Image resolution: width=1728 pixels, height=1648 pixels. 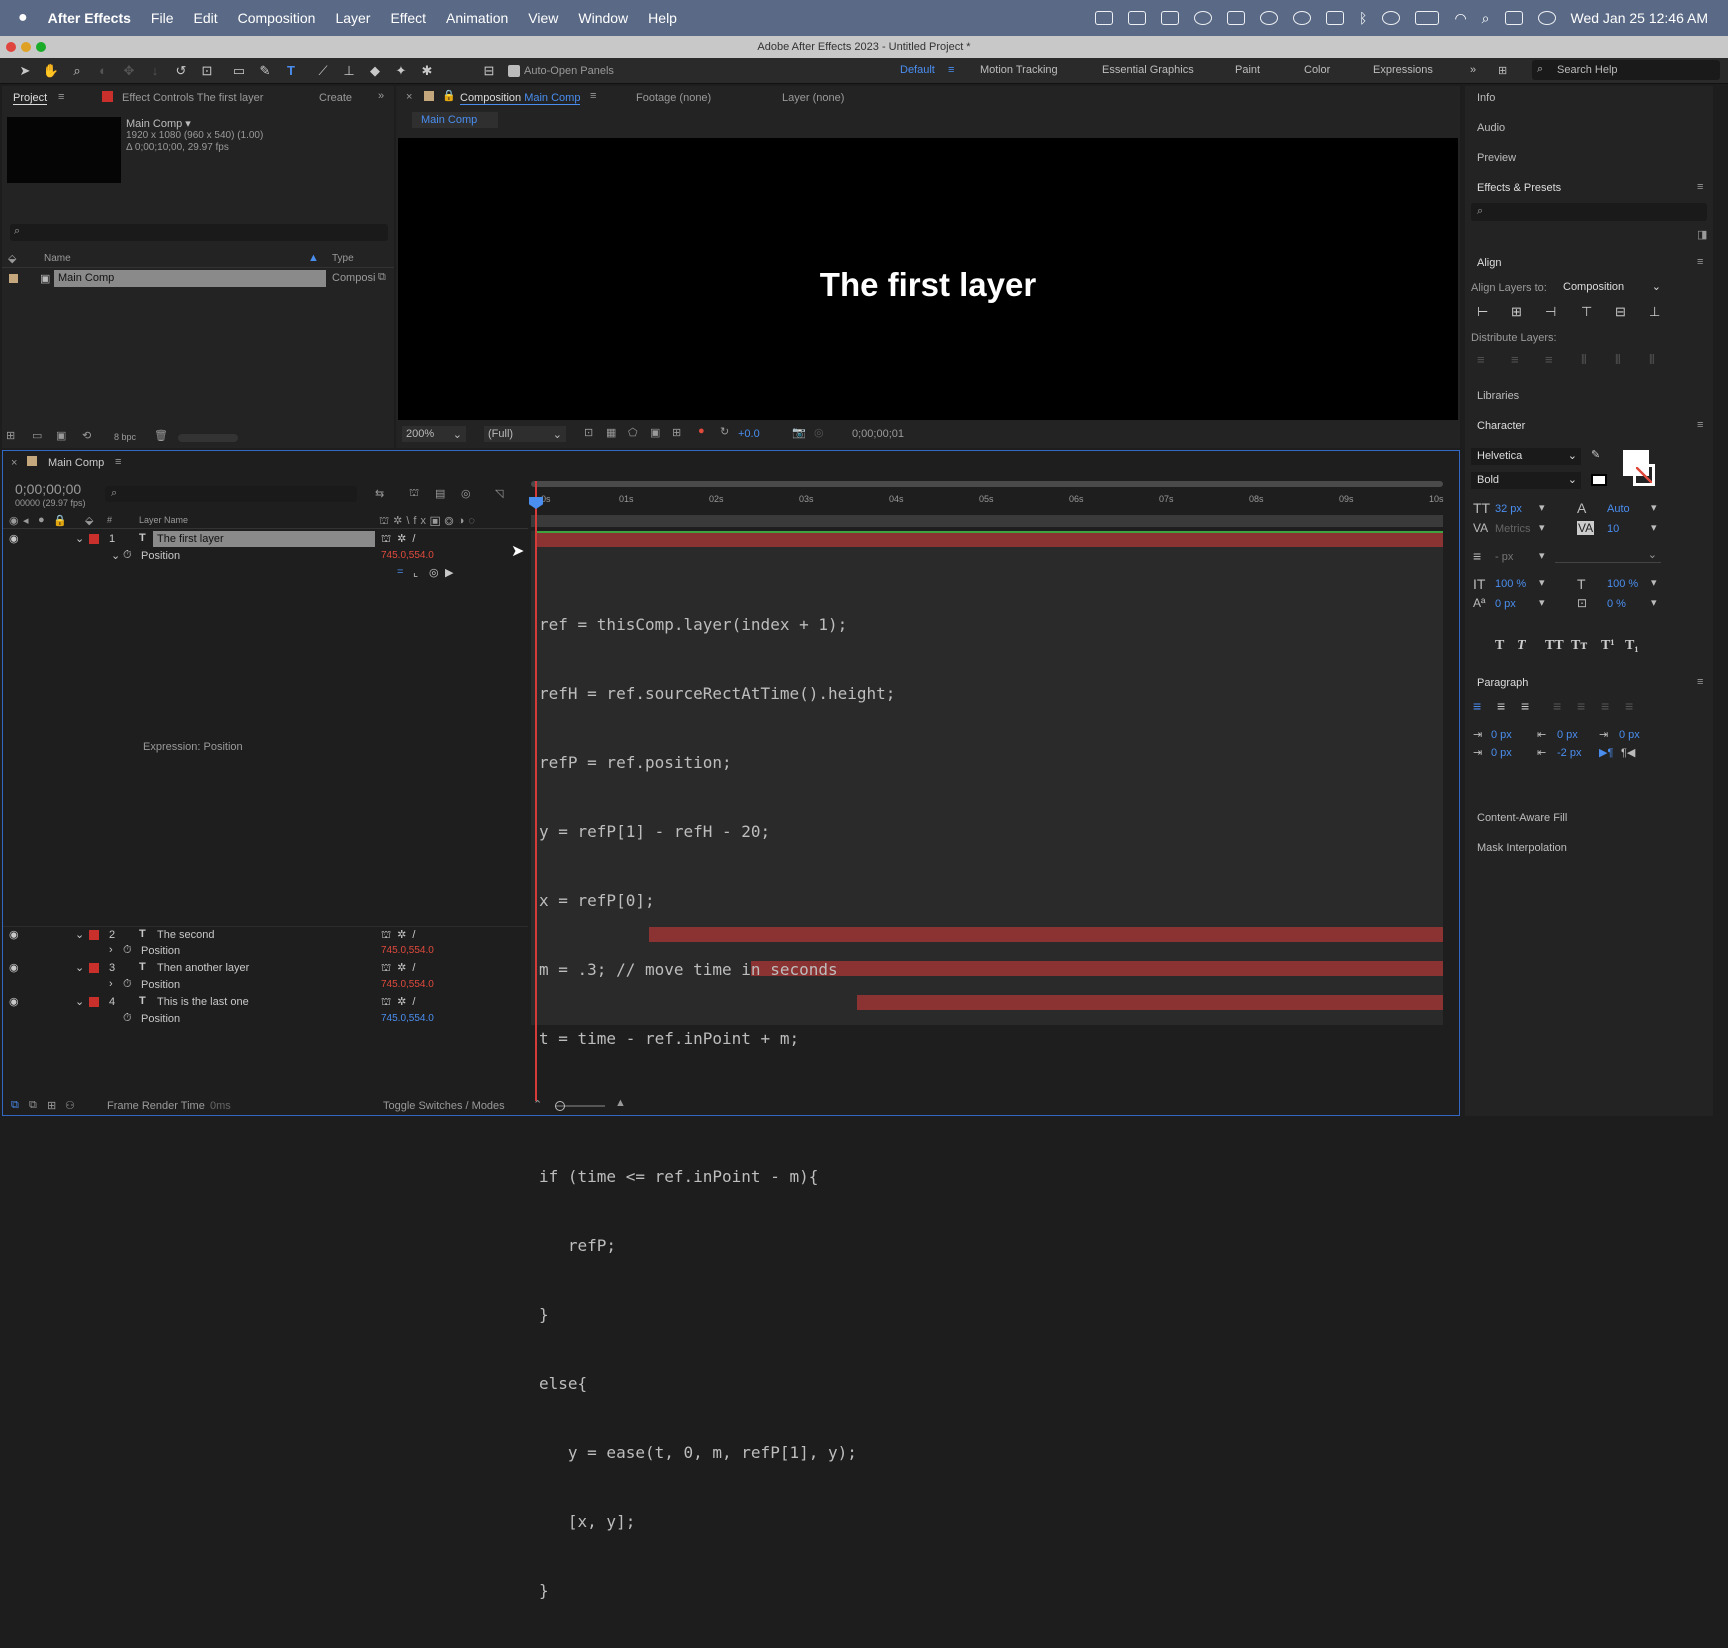 What do you see at coordinates (1502, 683) in the screenshot?
I see `panel-paragraph: Paragraph` at bounding box center [1502, 683].